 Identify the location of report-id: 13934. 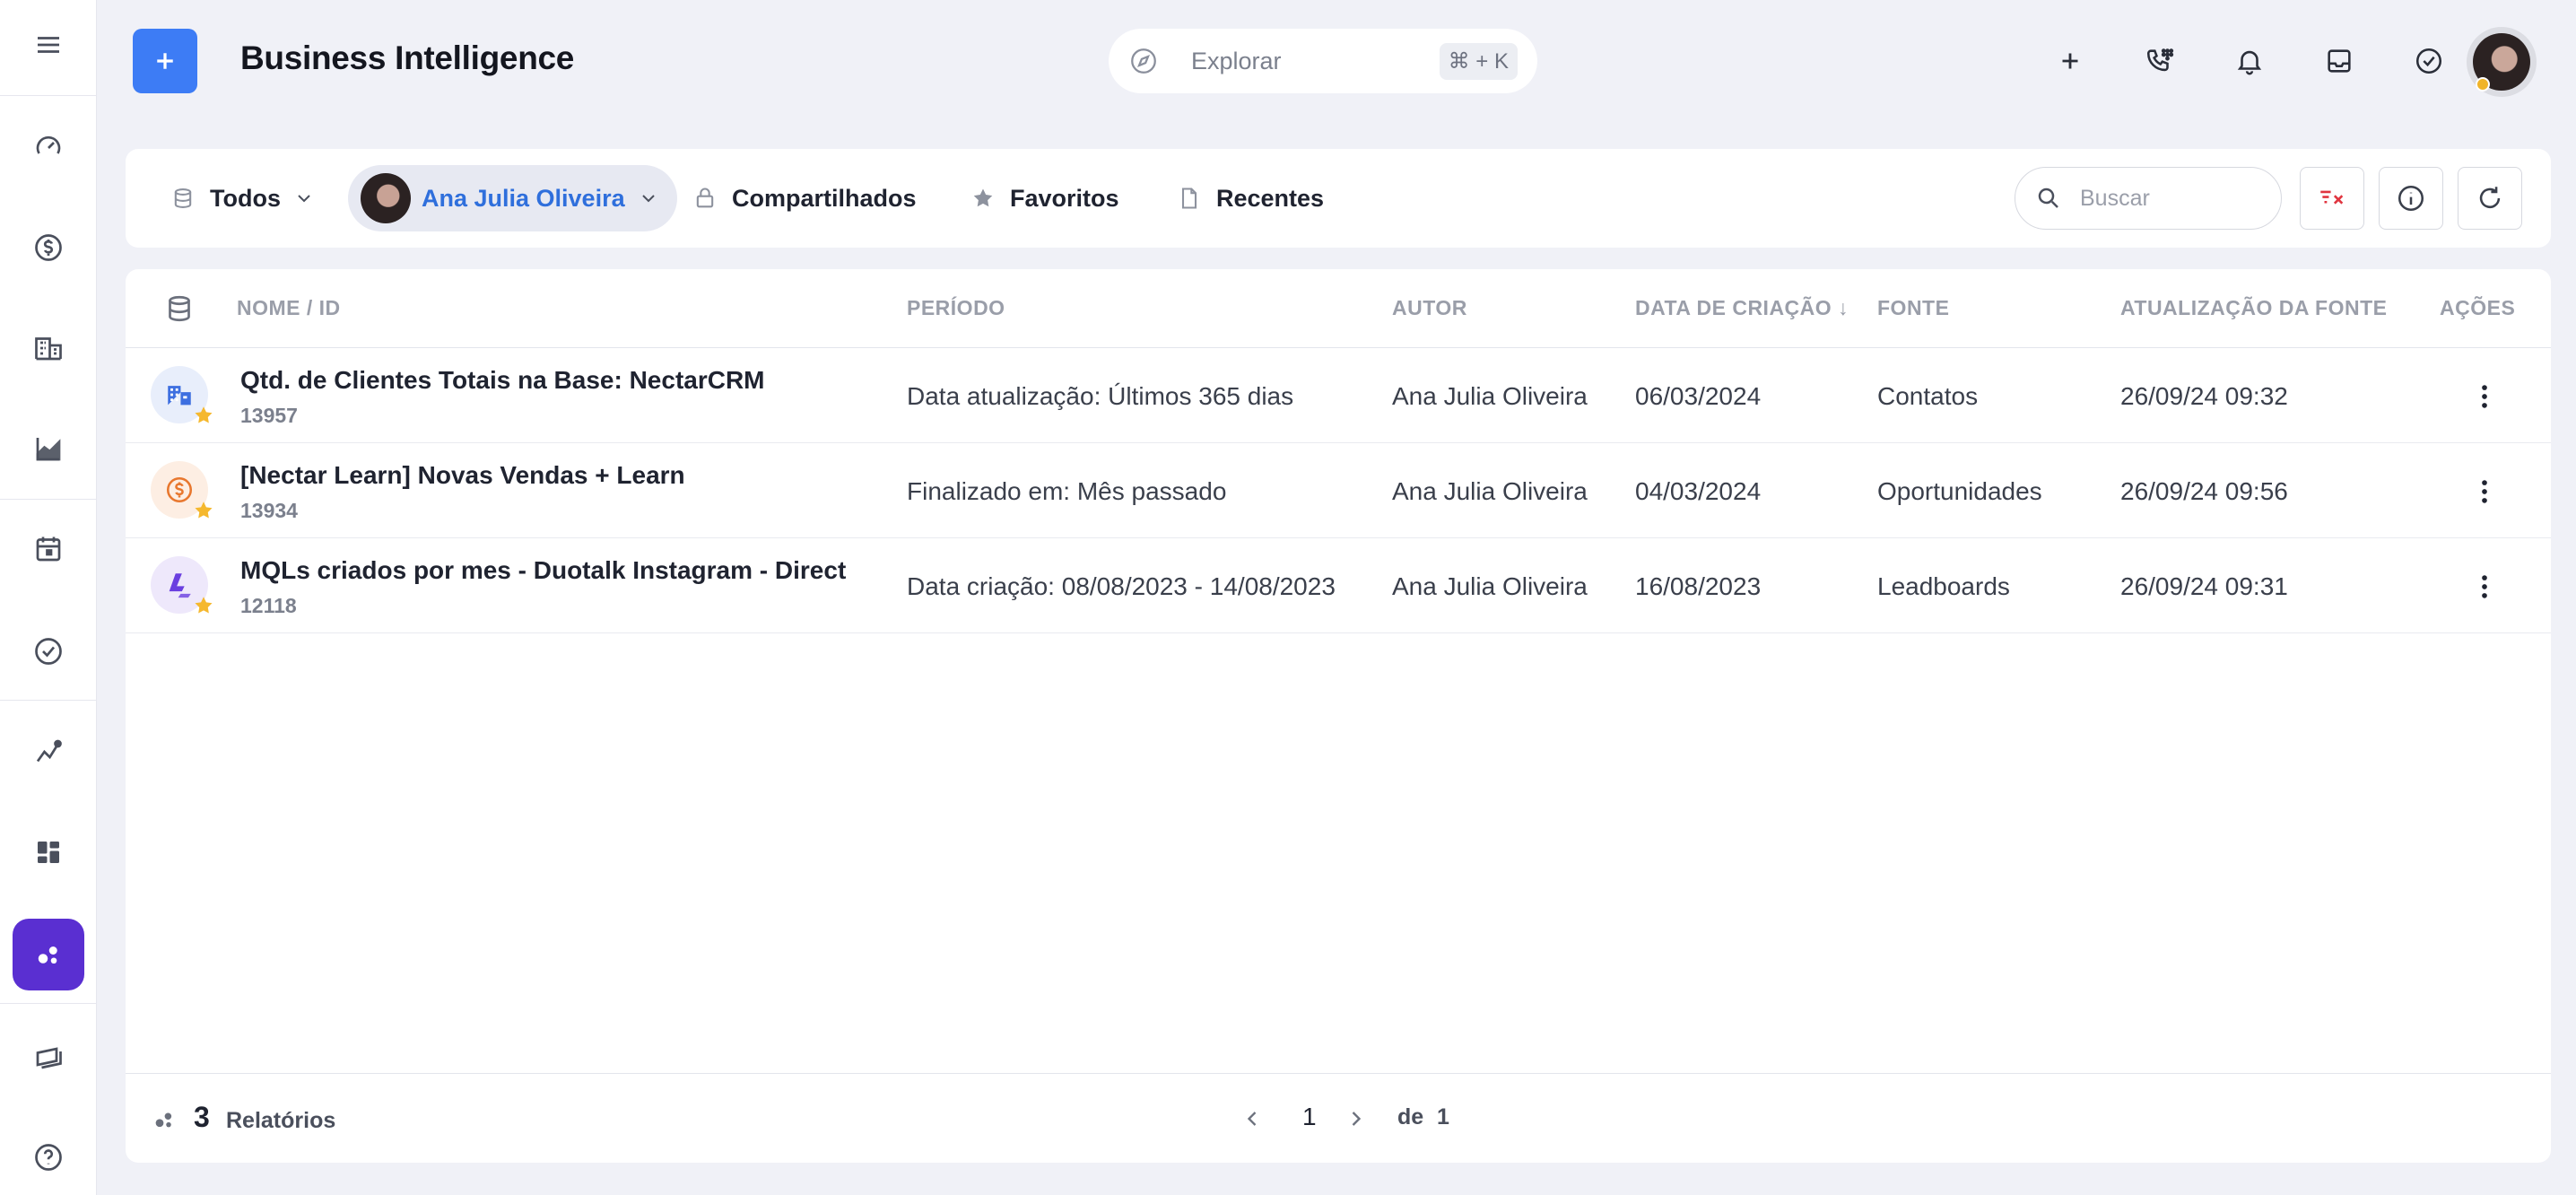
(269, 510).